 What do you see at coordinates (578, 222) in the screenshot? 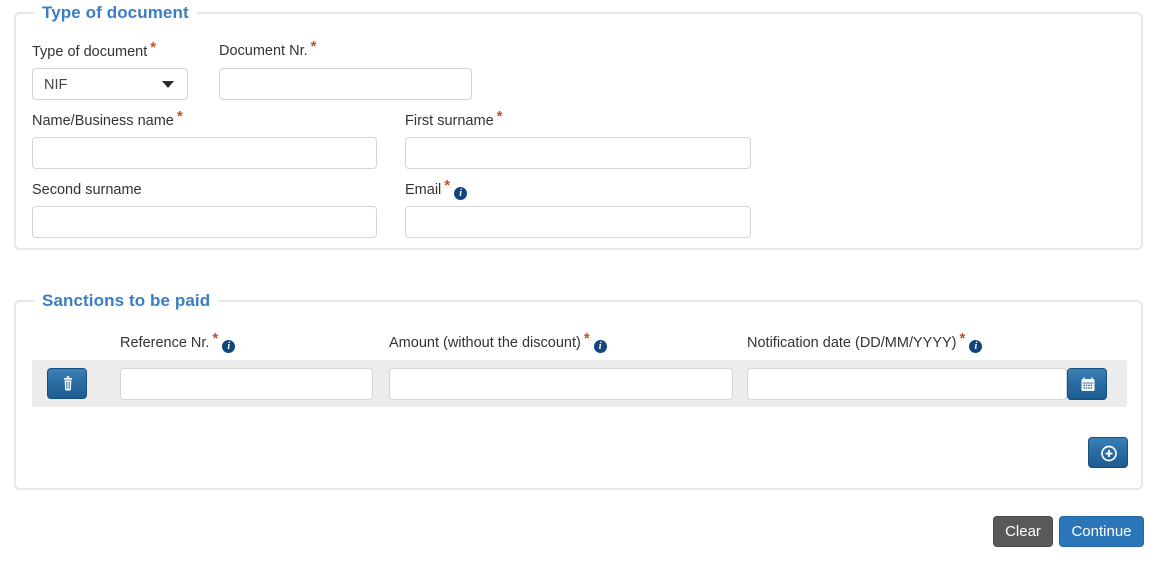
I see `input-email` at bounding box center [578, 222].